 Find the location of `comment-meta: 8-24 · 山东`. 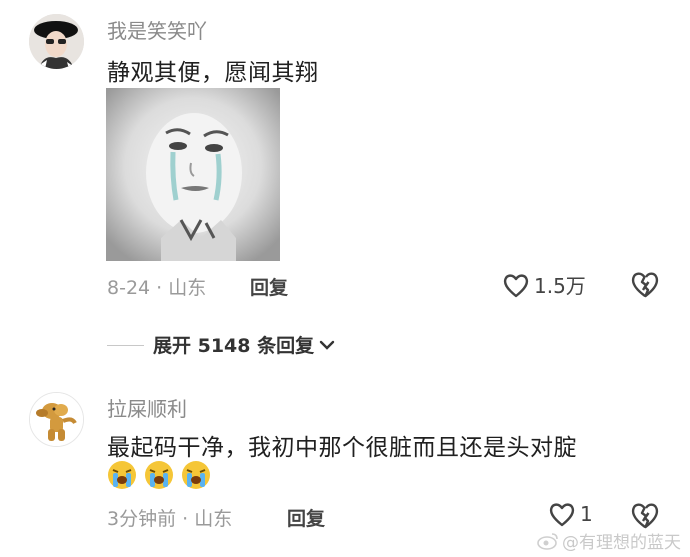

comment-meta: 8-24 · 山东 is located at coordinates (157, 288).